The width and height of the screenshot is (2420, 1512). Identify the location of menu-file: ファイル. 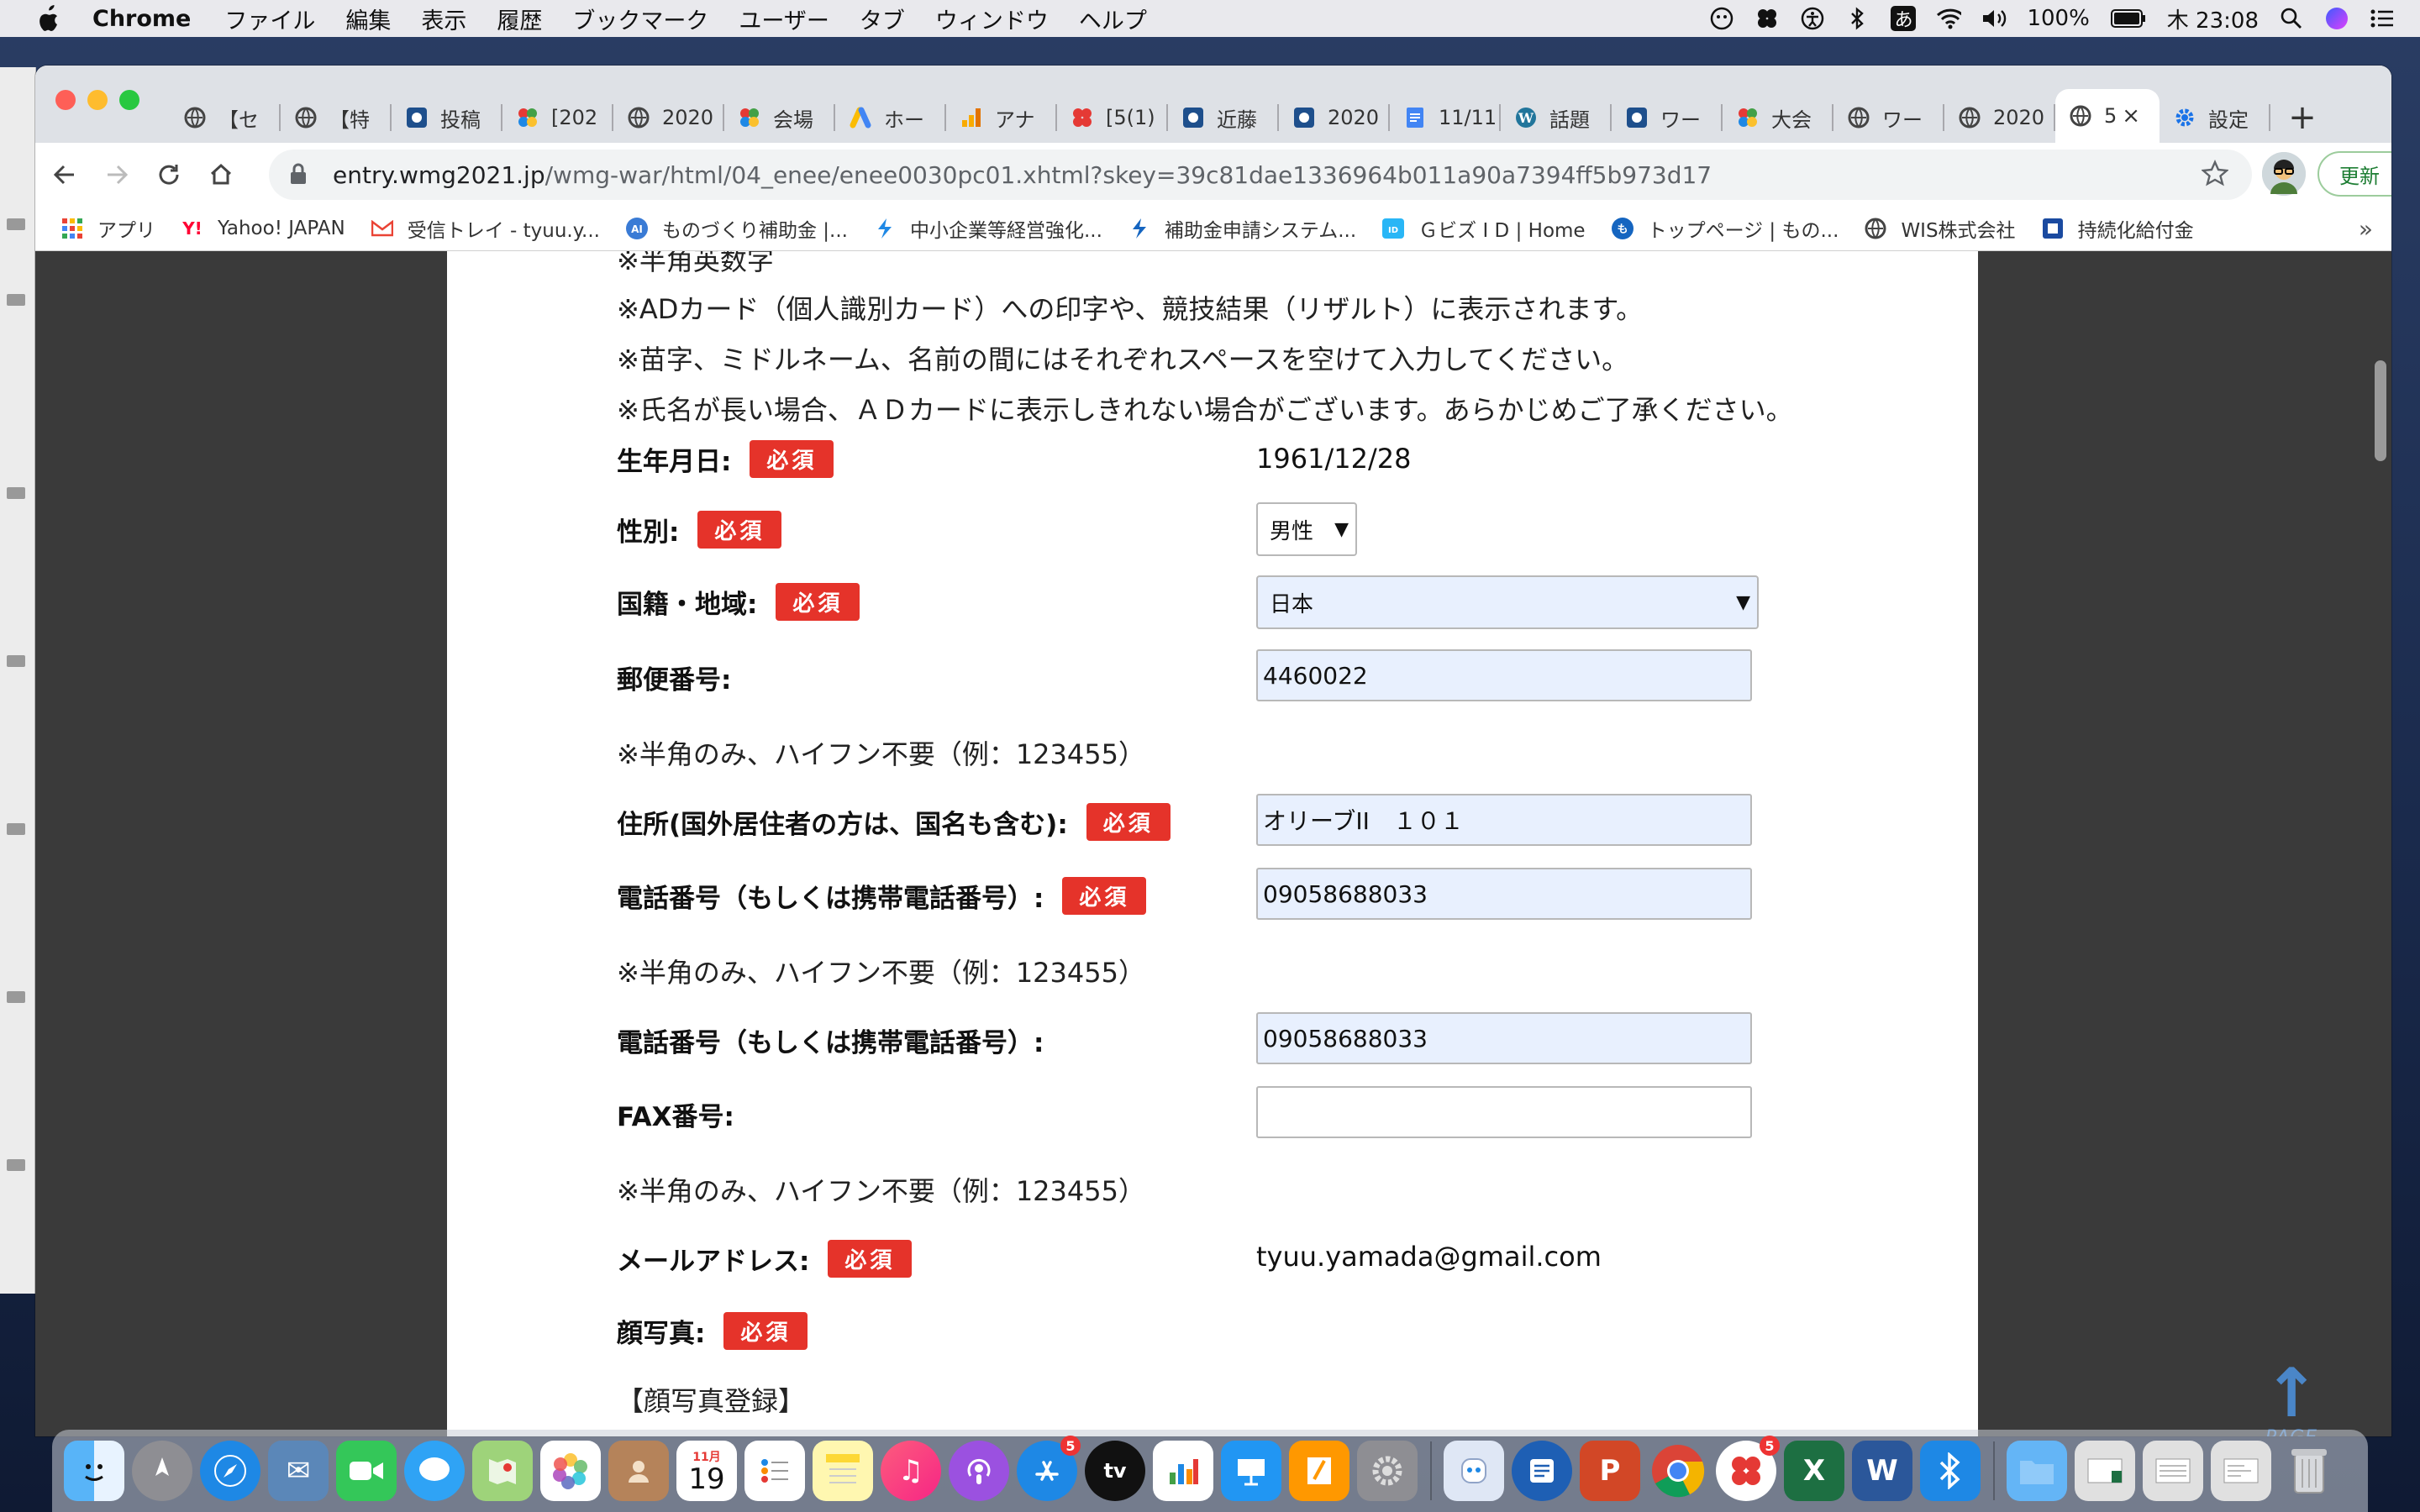
(269, 19).